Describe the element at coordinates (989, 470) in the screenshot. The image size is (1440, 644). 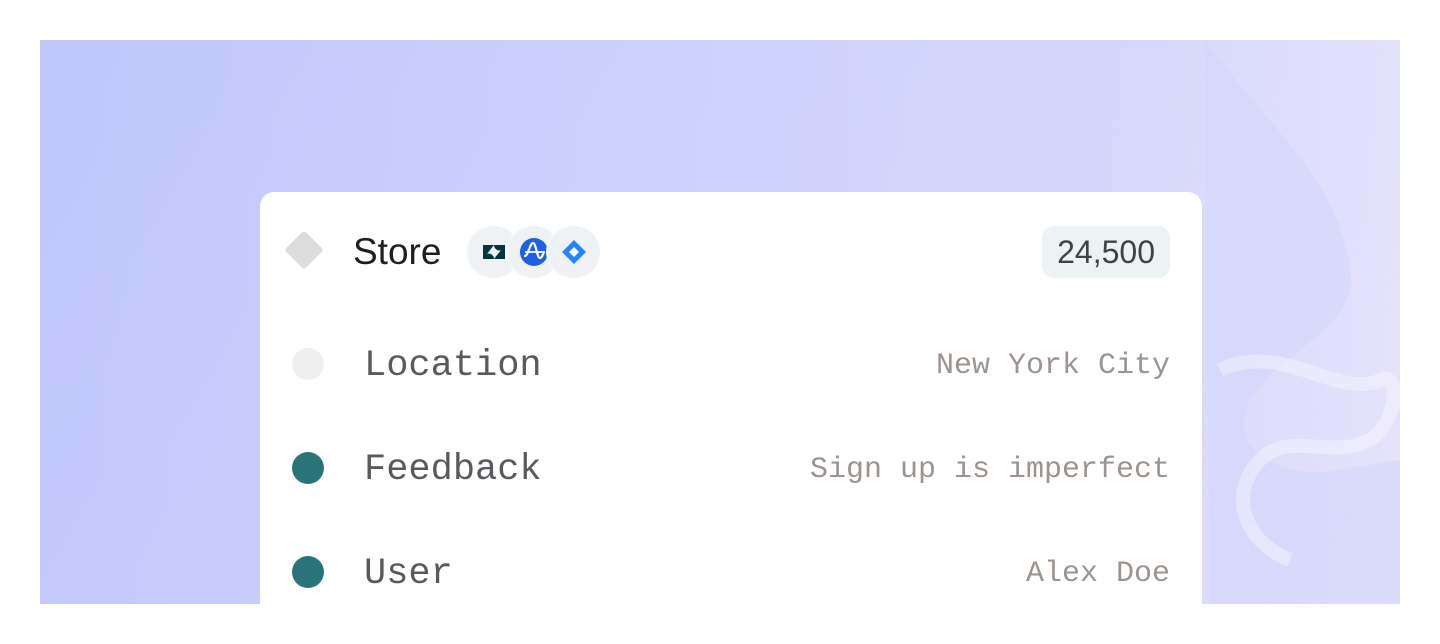
I see `field-value: Sign up is imperfect` at that location.